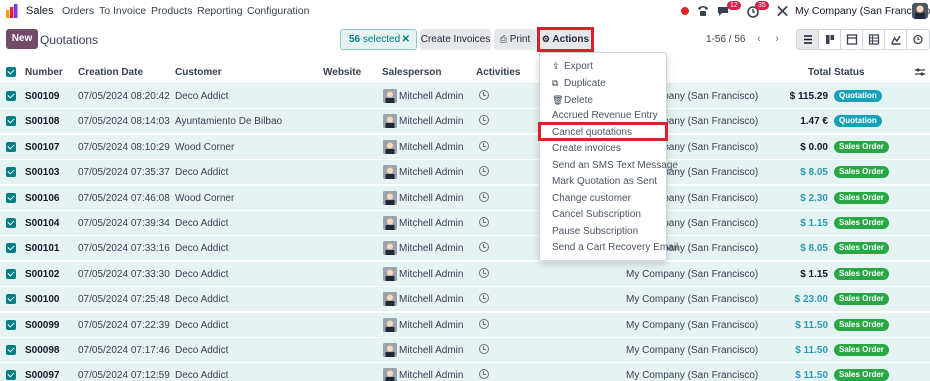 This screenshot has height=381, width=930. Describe the element at coordinates (830, 39) in the screenshot. I see `kanban-view-icon` at that location.